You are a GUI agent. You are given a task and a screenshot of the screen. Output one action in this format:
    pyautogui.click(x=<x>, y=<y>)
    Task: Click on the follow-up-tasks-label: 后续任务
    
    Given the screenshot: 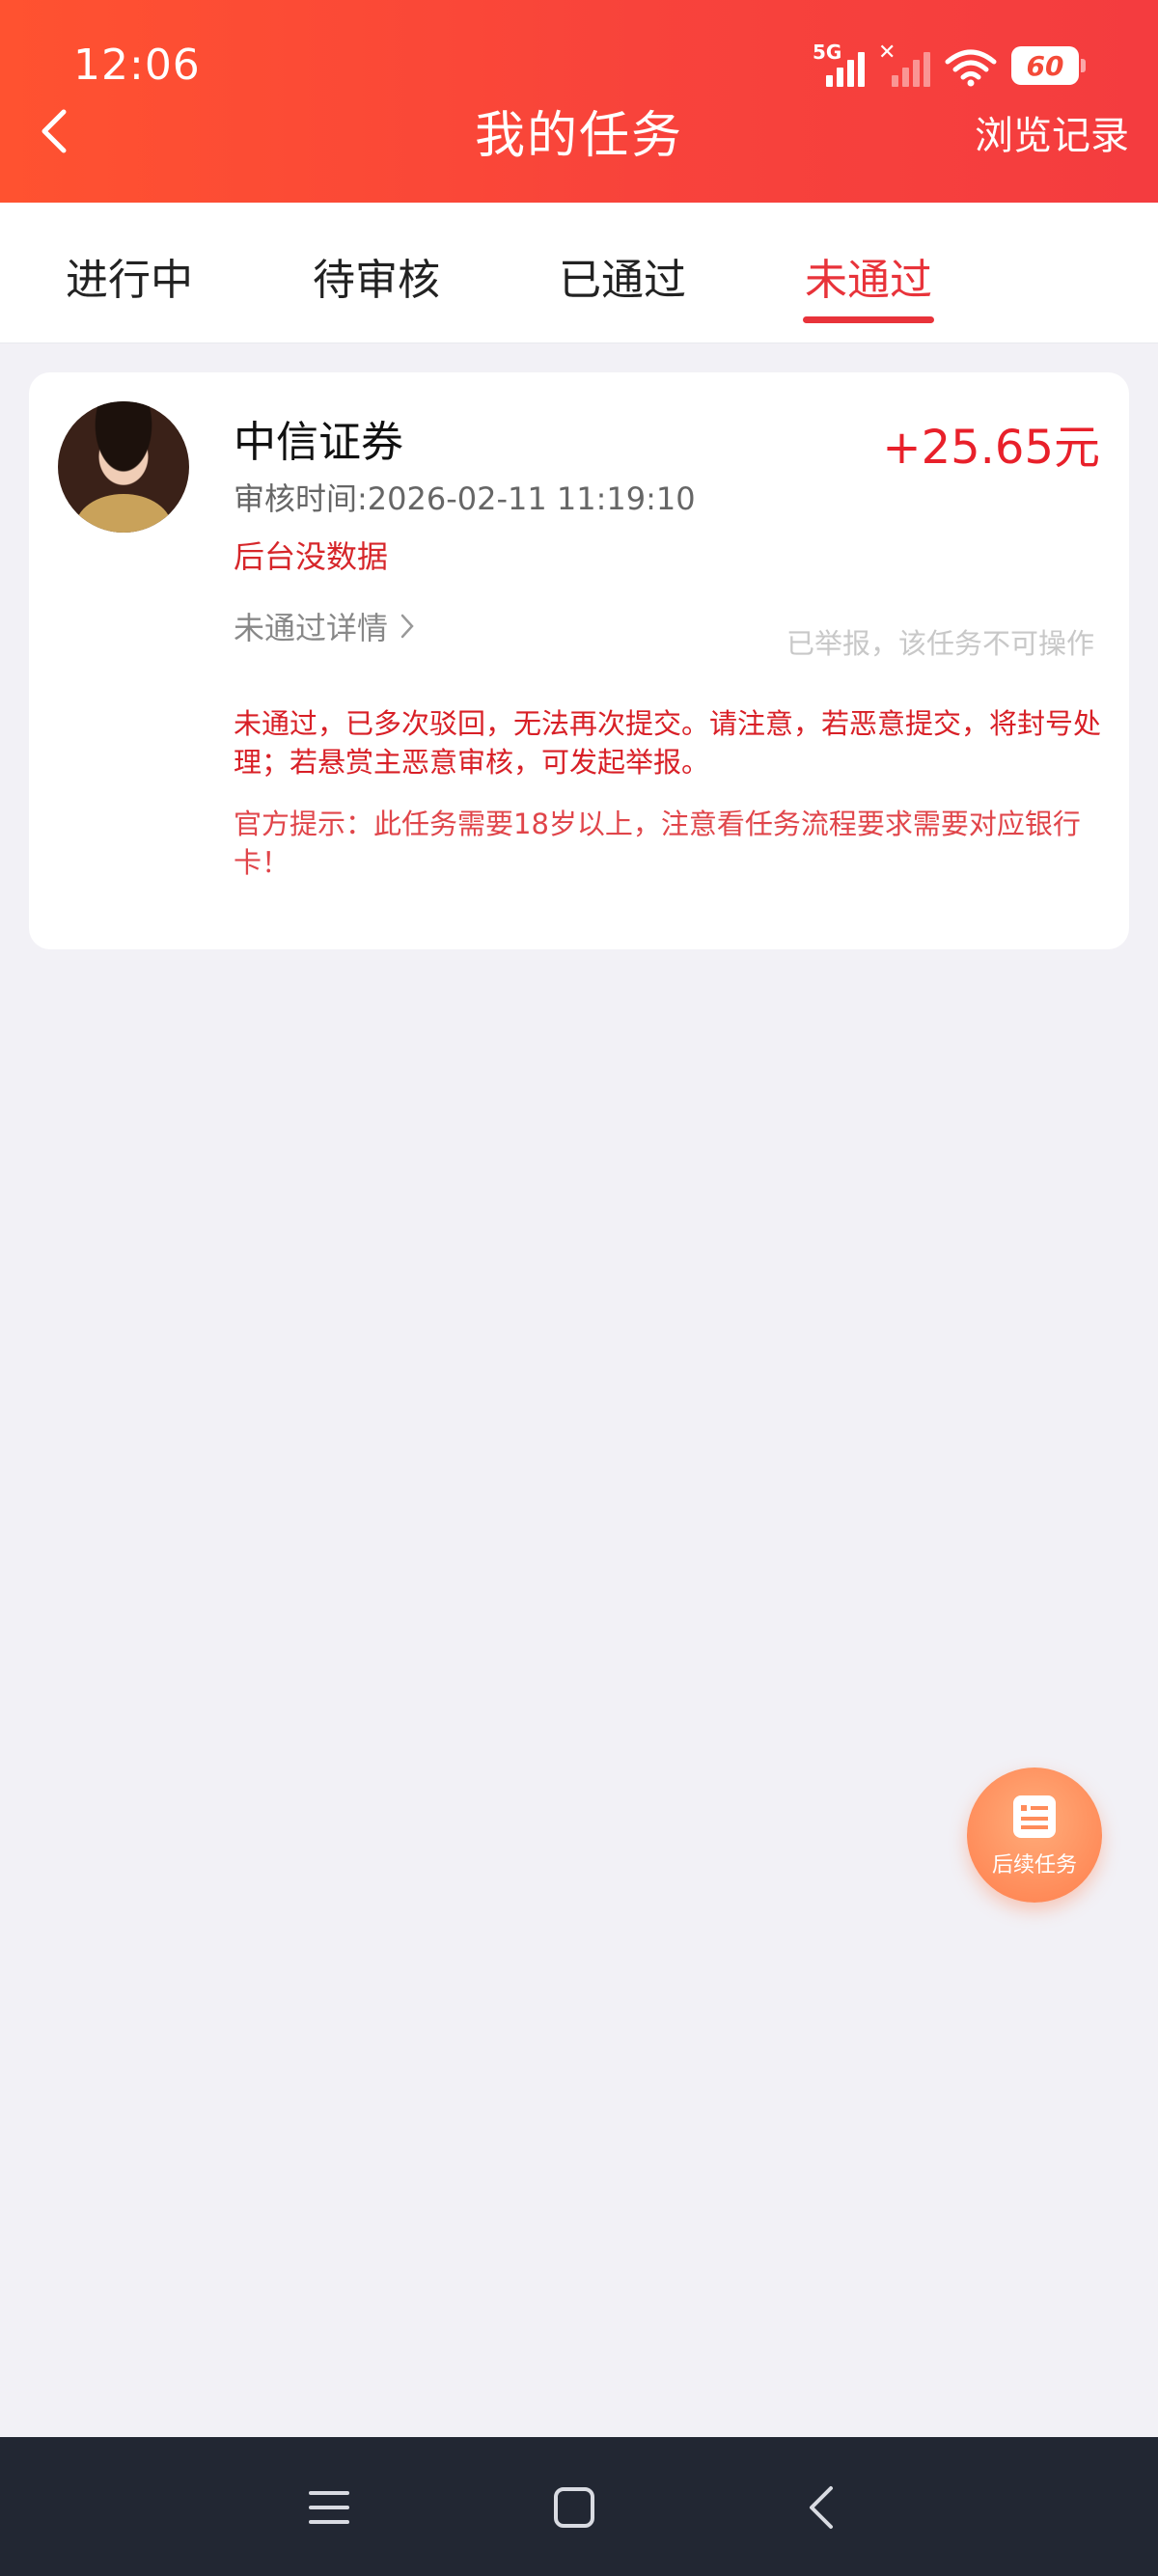 What is the action you would take?
    pyautogui.click(x=1034, y=1865)
    